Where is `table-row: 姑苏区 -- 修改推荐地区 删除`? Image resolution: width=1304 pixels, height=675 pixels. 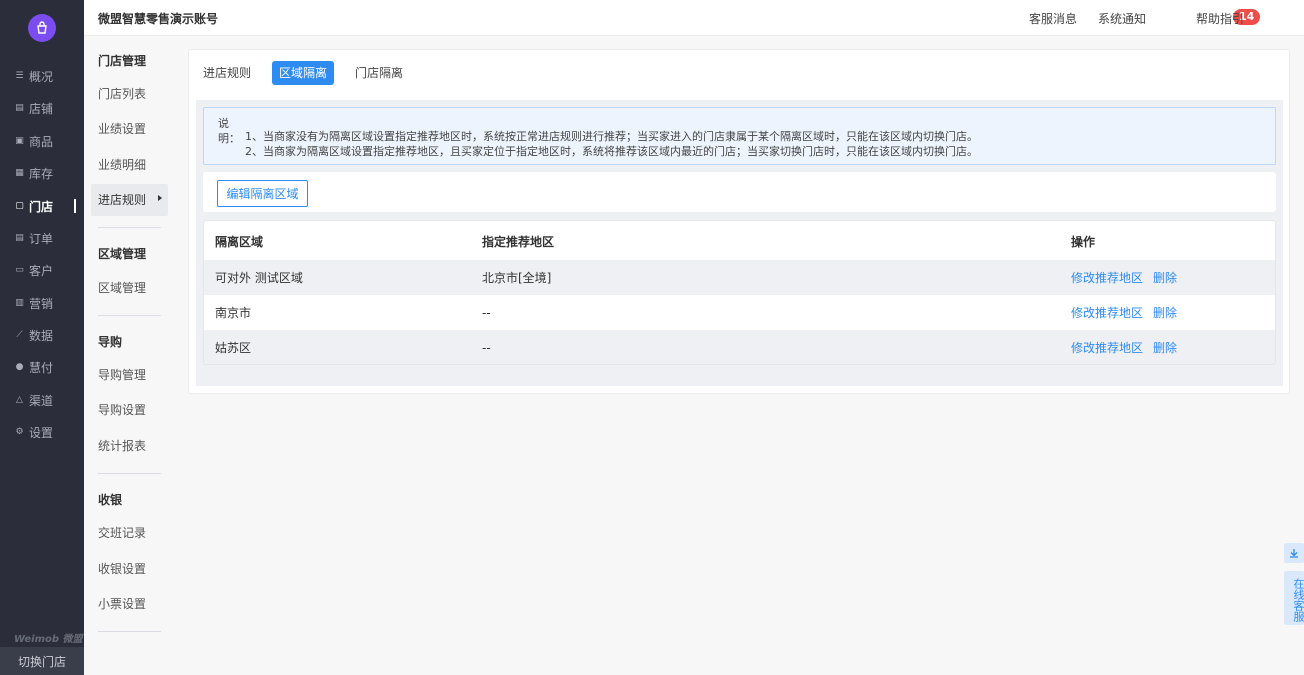
table-row: 姑苏区 -- 修改推荐地区 删除 is located at coordinates (739, 347).